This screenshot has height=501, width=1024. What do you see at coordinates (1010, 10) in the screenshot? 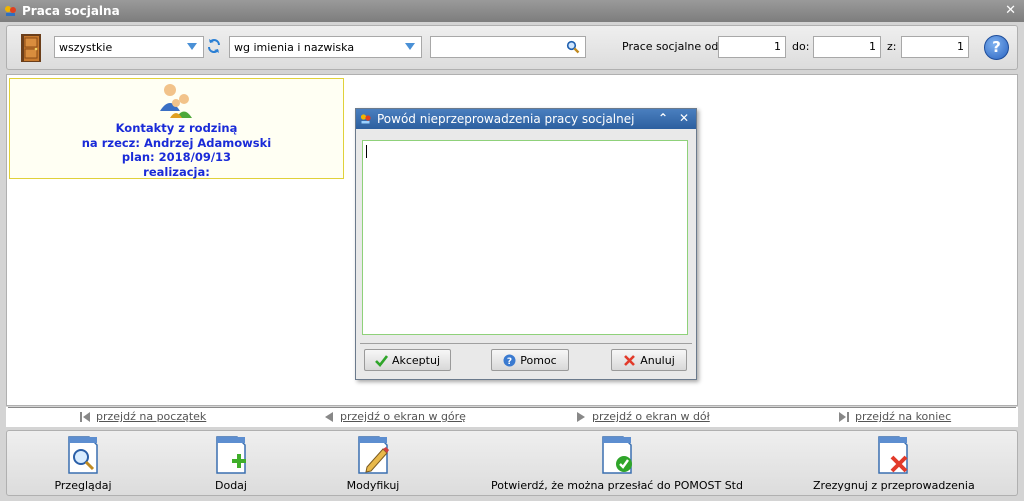
I see `window-close-icon: ✕` at bounding box center [1010, 10].